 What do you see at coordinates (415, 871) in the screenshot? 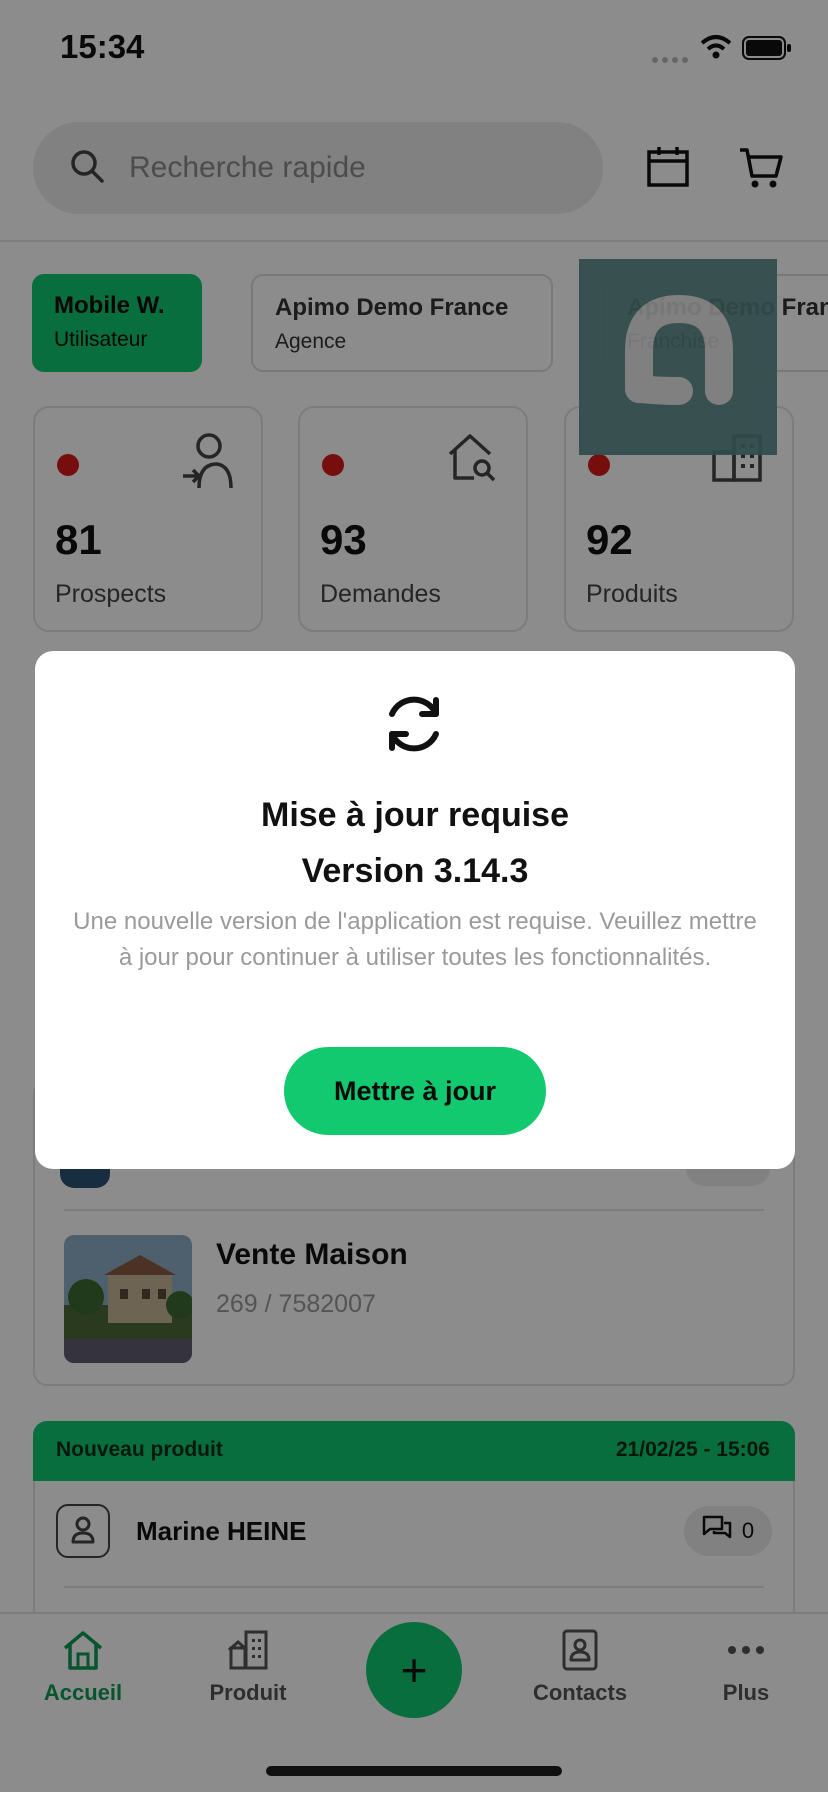
I see `dialog-version: Version 3.14.3` at bounding box center [415, 871].